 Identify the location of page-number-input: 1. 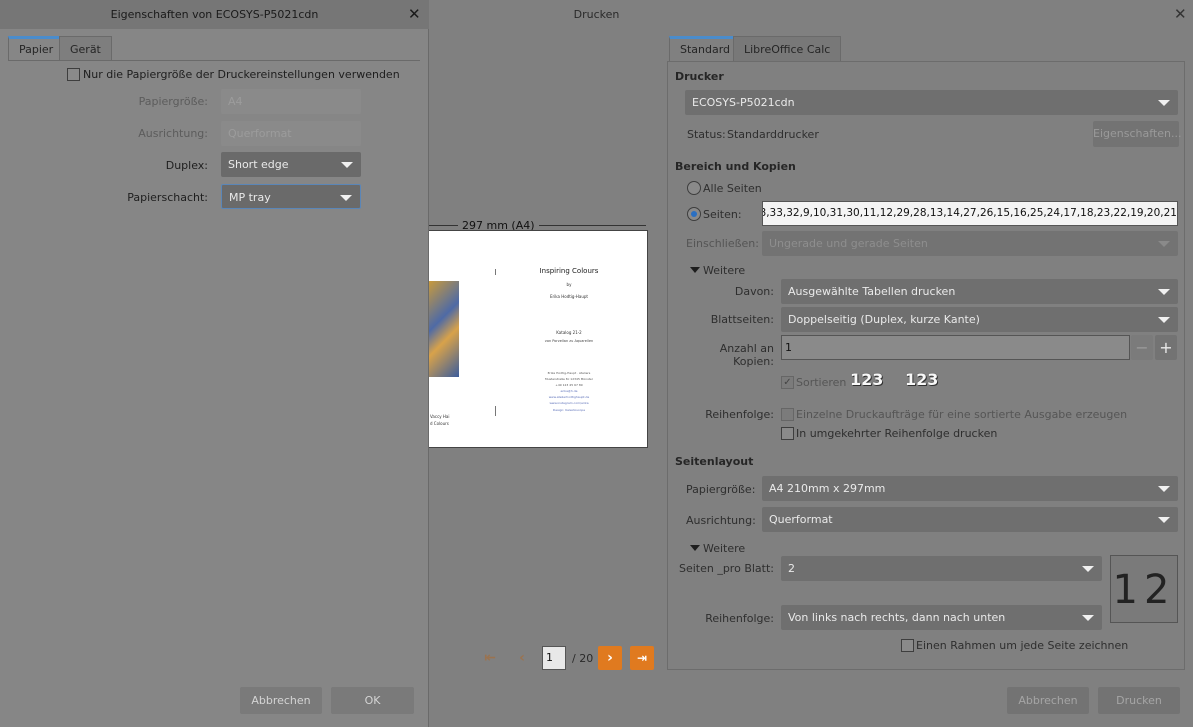
(554, 658).